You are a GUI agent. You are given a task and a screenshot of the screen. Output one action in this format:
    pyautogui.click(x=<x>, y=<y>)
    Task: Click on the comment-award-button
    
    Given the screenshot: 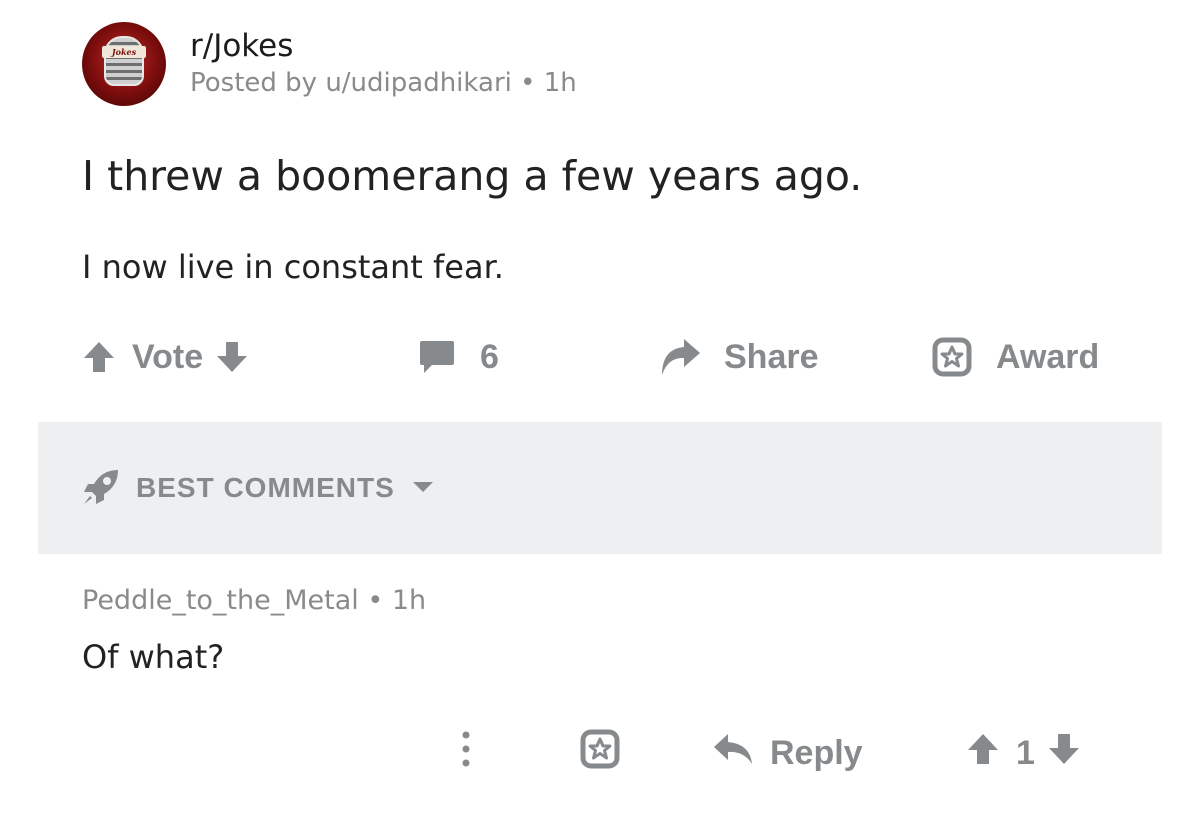 What is the action you would take?
    pyautogui.click(x=600, y=753)
    